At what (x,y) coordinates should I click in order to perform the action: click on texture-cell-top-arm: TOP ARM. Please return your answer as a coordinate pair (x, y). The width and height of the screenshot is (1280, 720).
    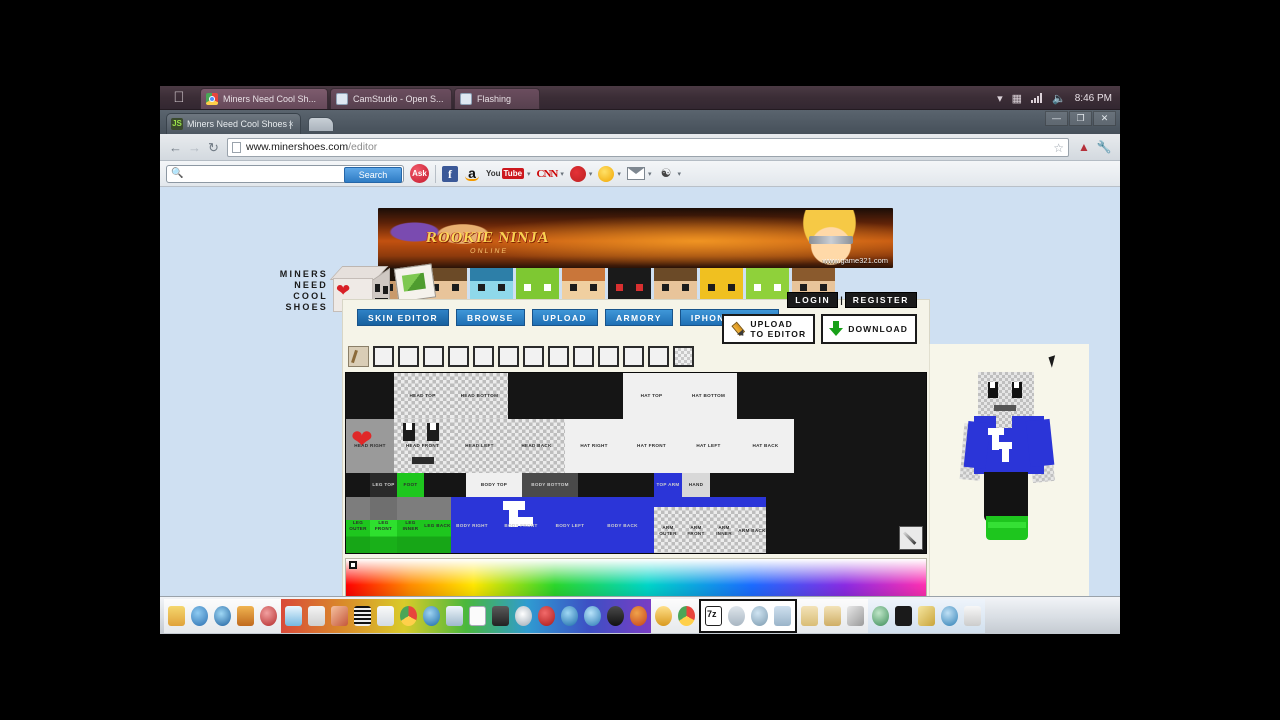
    Looking at the image, I should click on (668, 485).